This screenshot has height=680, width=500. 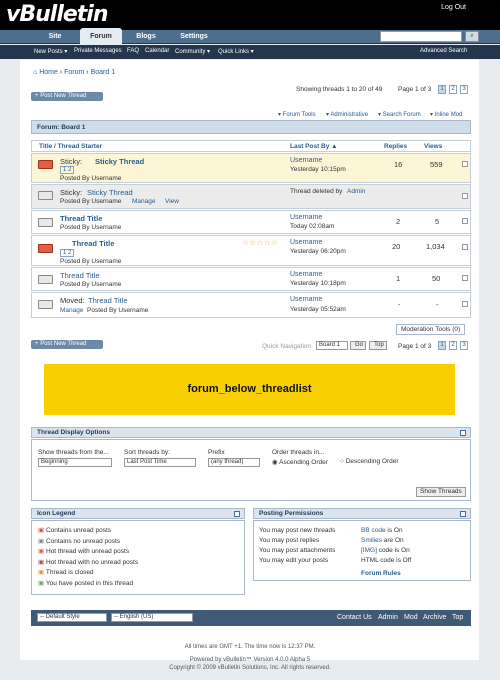 What do you see at coordinates (294, 560) in the screenshot?
I see `permission-rule: You may edit your posts` at bounding box center [294, 560].